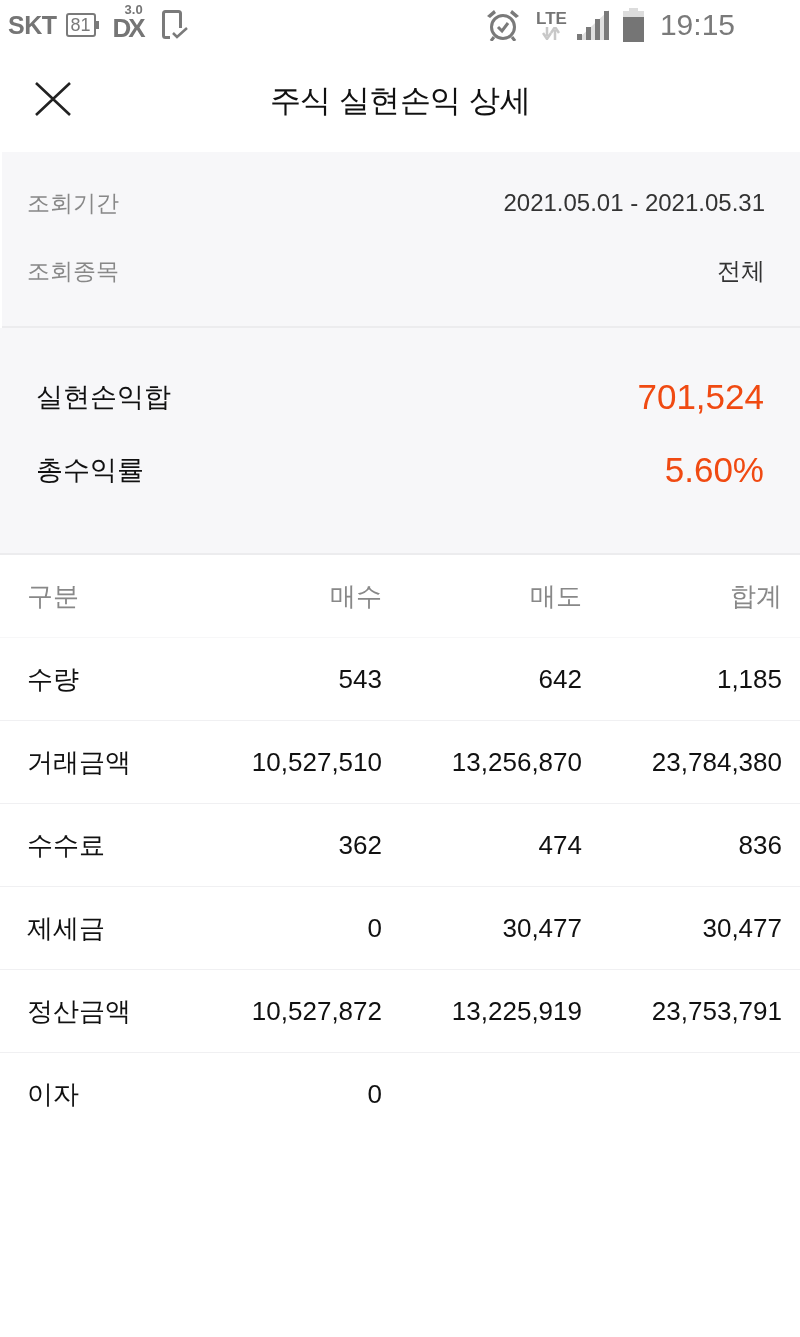 This screenshot has width=800, height=1337. What do you see at coordinates (697, 25) in the screenshot?
I see `clock-time: 19:15` at bounding box center [697, 25].